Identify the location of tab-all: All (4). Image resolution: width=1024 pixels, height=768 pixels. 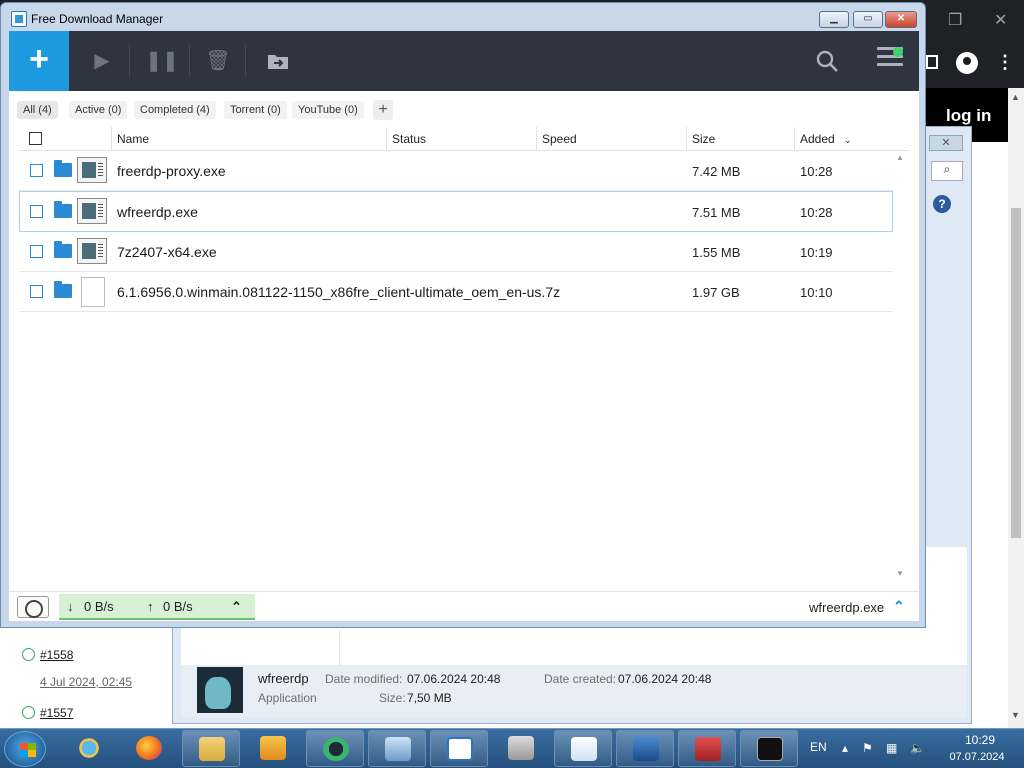
(37, 110).